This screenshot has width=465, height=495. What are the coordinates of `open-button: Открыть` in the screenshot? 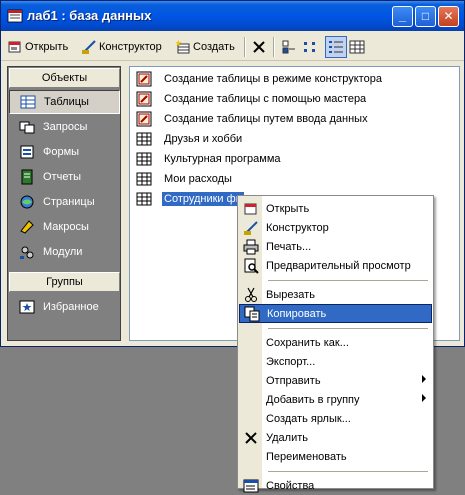 It's located at (37, 47).